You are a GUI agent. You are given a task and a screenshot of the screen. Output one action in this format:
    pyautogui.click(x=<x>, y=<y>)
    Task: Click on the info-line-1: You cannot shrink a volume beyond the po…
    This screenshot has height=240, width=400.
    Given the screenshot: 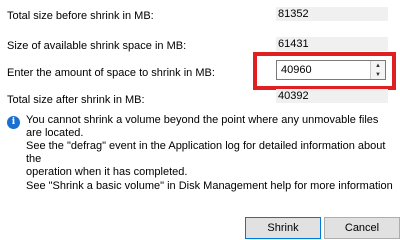 What is the action you would take?
    pyautogui.click(x=202, y=126)
    